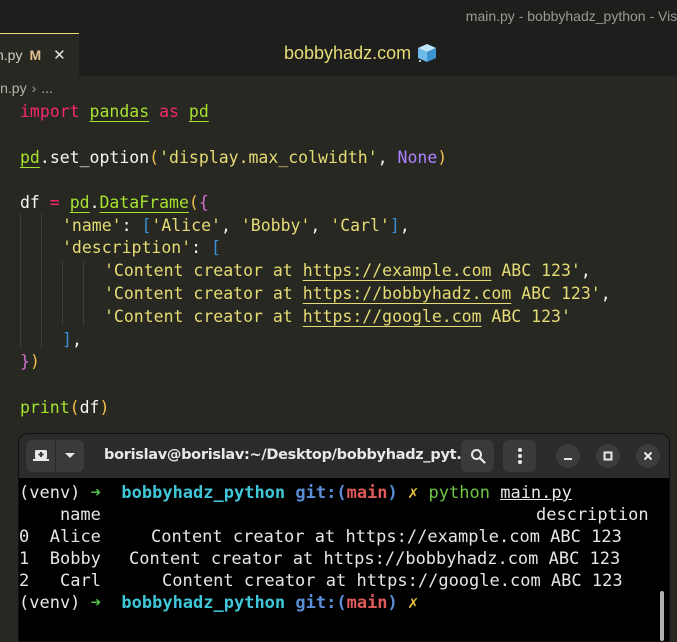 The width and height of the screenshot is (677, 642). What do you see at coordinates (392, 316) in the screenshot?
I see `url-link: https://google.com` at bounding box center [392, 316].